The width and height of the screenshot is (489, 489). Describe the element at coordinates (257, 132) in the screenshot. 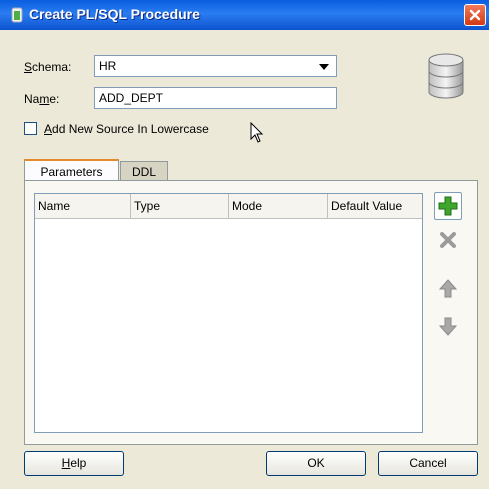

I see `mouse-cursor-icon` at that location.